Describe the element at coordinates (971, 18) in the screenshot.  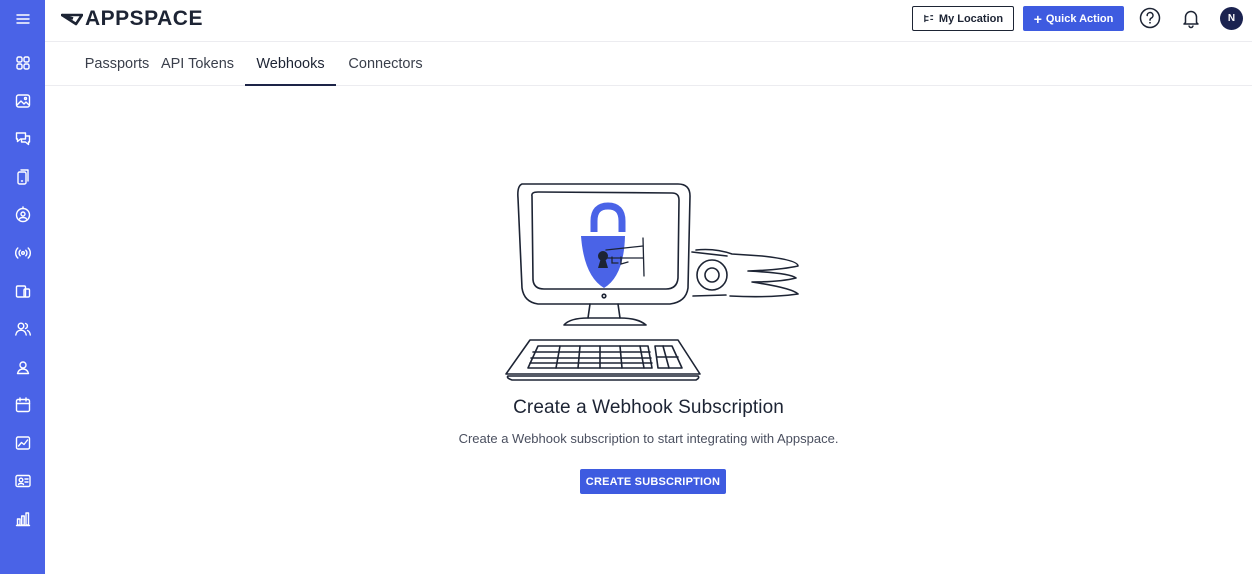
I see `my-location-label: My Location` at that location.